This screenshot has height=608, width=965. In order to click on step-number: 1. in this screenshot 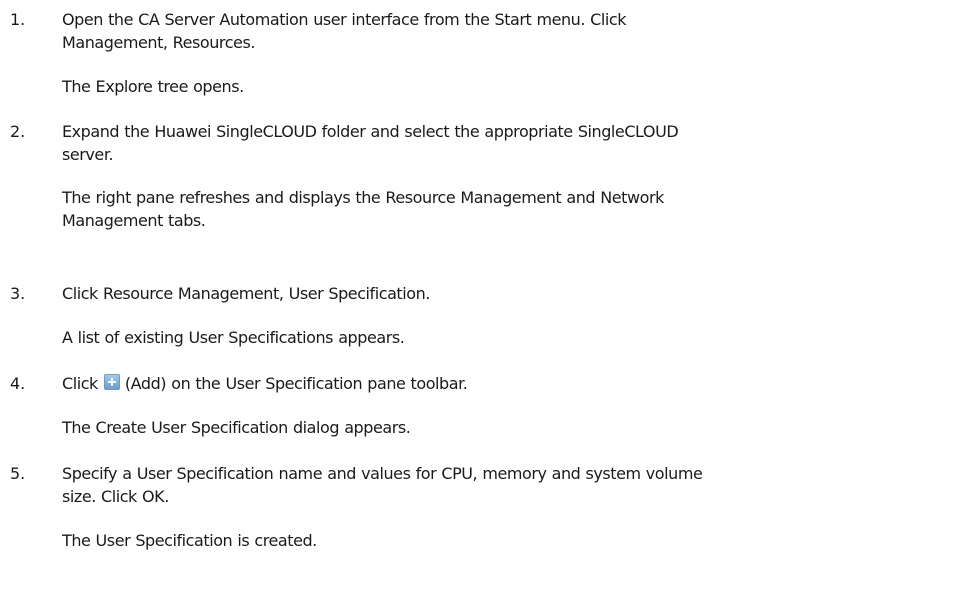, I will do `click(18, 19)`.